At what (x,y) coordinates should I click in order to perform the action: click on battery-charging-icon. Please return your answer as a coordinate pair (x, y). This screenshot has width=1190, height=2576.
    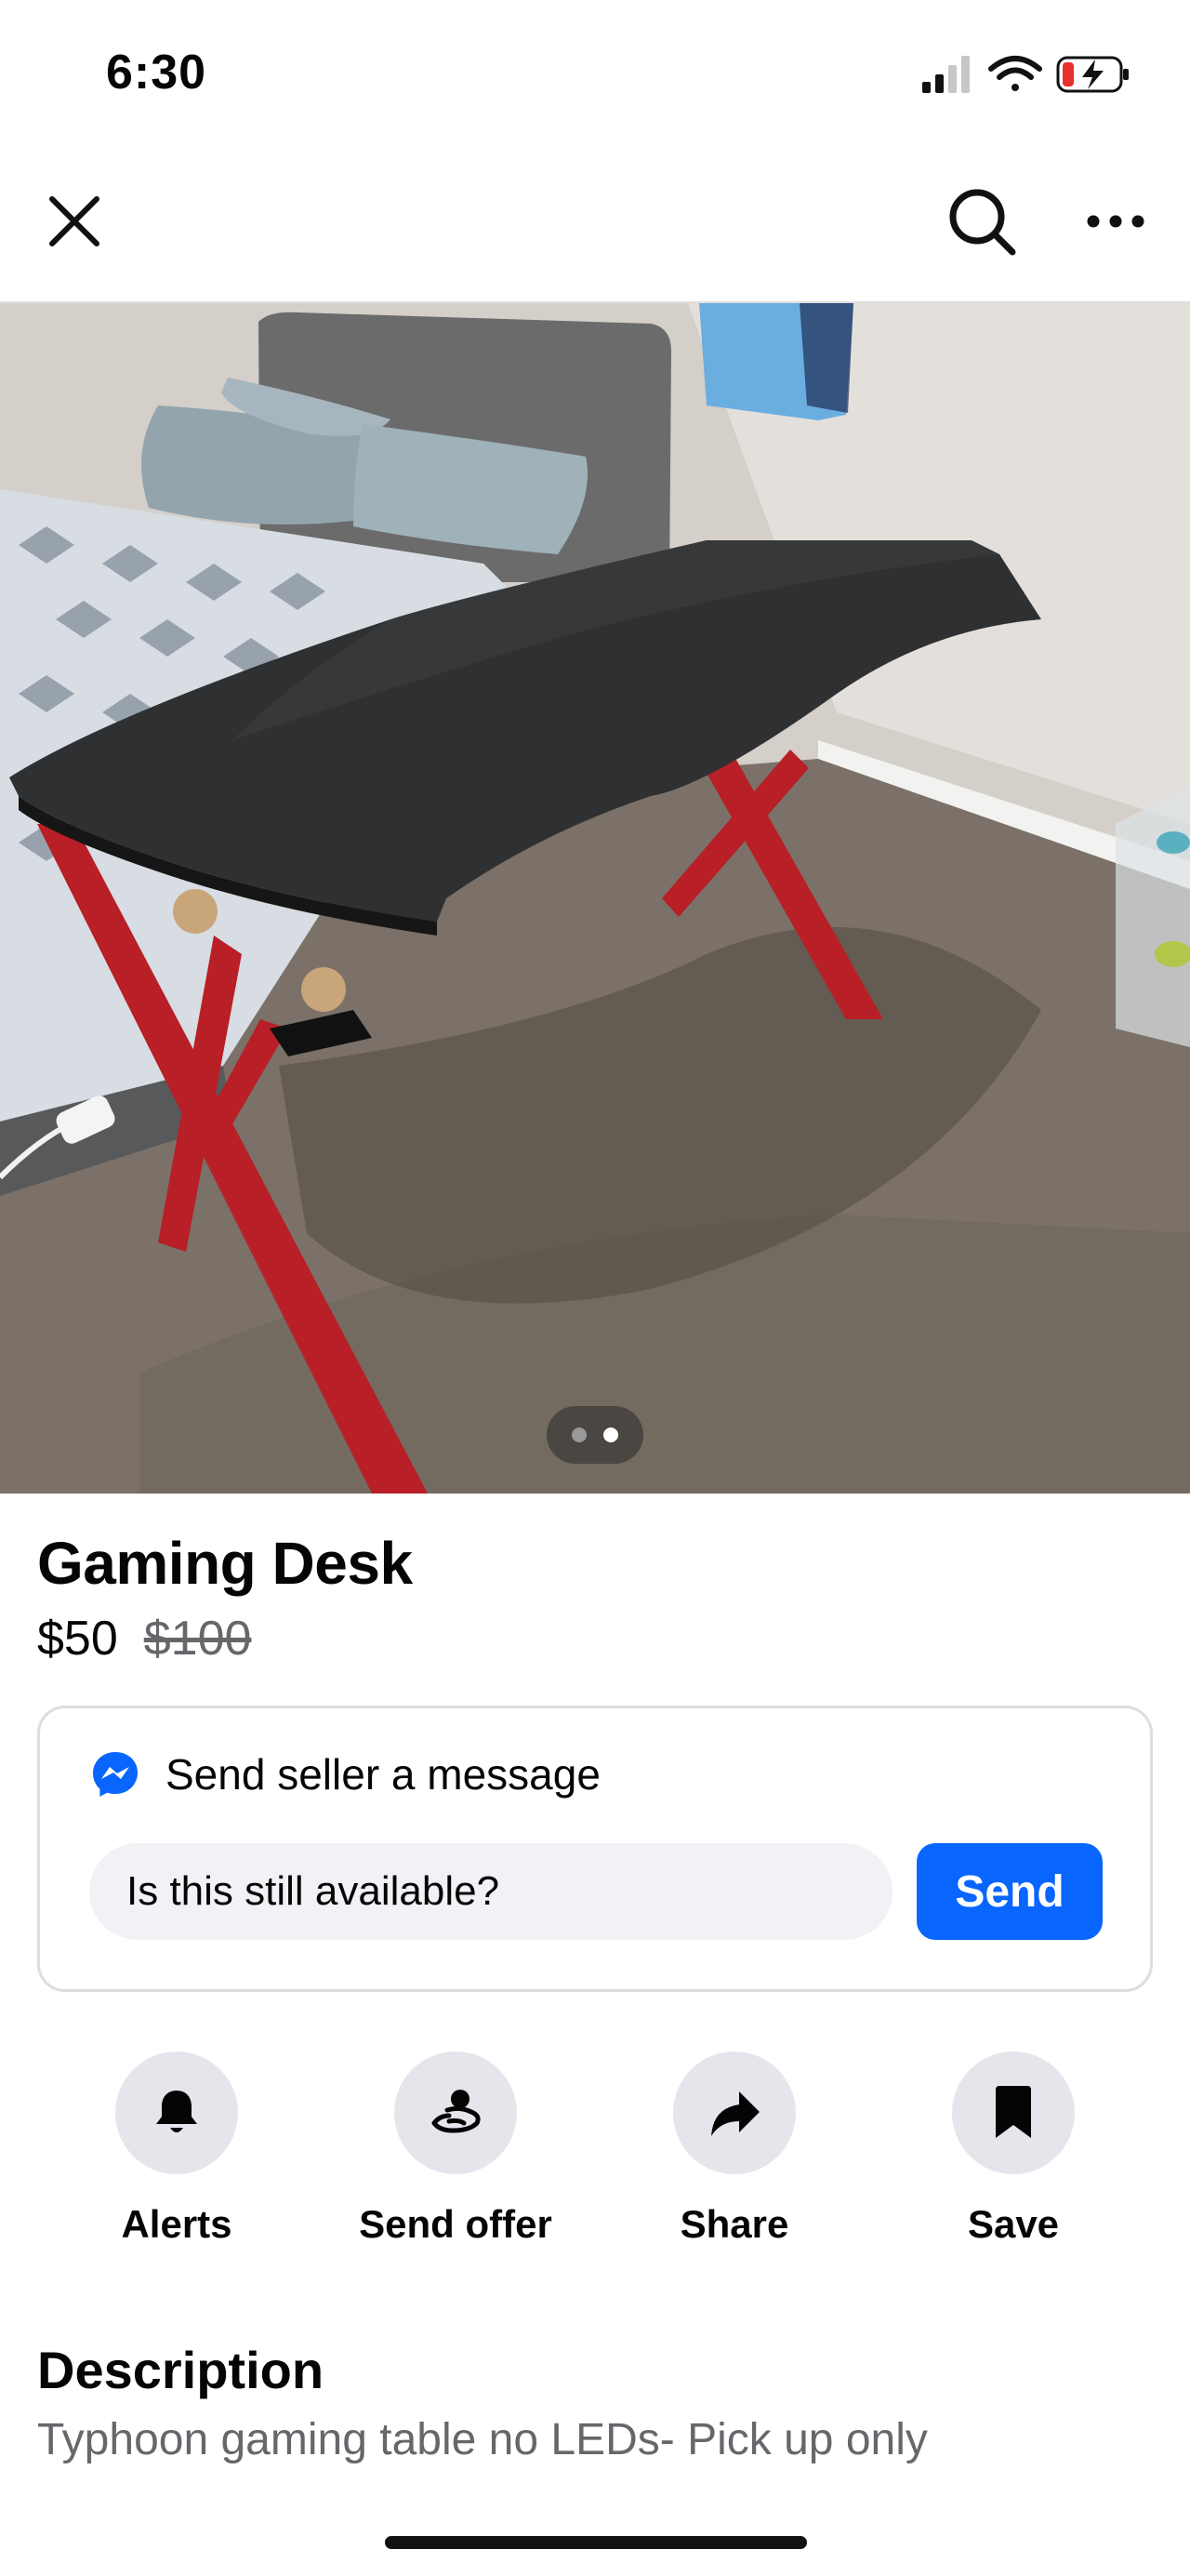
    Looking at the image, I should click on (1092, 74).